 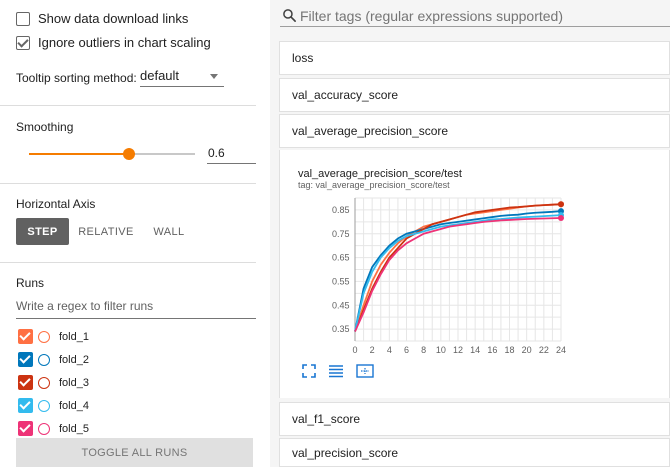 What do you see at coordinates (231, 155) in the screenshot?
I see `smoothing-input: 0.6` at bounding box center [231, 155].